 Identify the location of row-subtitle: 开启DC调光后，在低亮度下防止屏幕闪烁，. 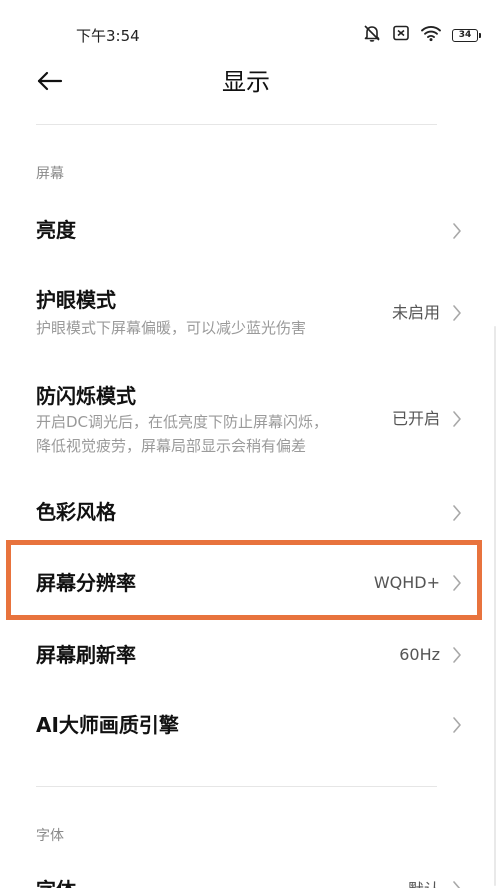
(182, 422).